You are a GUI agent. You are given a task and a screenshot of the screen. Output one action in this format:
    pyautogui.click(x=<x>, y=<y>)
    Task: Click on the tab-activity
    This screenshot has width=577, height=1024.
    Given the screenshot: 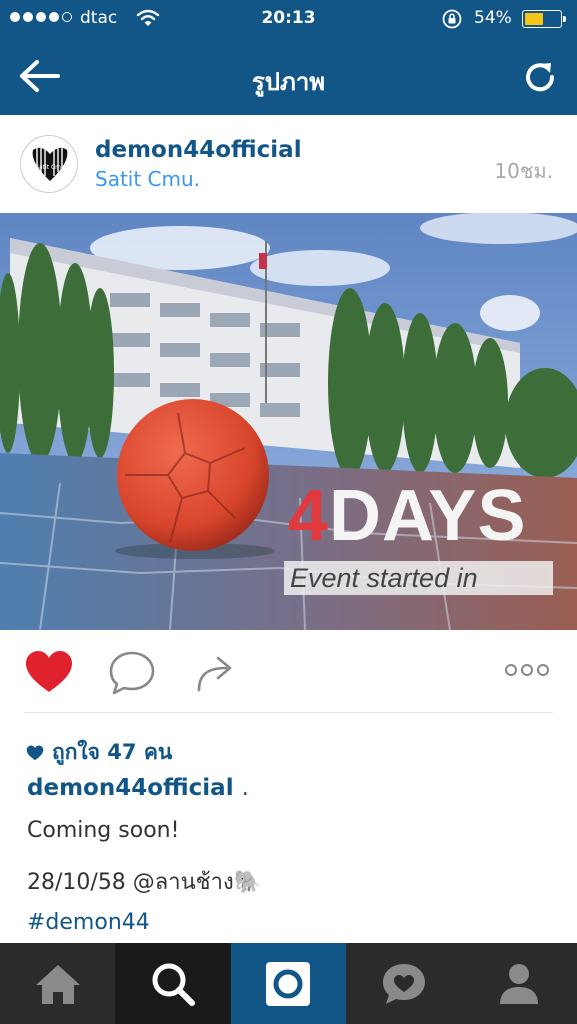 What is the action you would take?
    pyautogui.click(x=403, y=983)
    